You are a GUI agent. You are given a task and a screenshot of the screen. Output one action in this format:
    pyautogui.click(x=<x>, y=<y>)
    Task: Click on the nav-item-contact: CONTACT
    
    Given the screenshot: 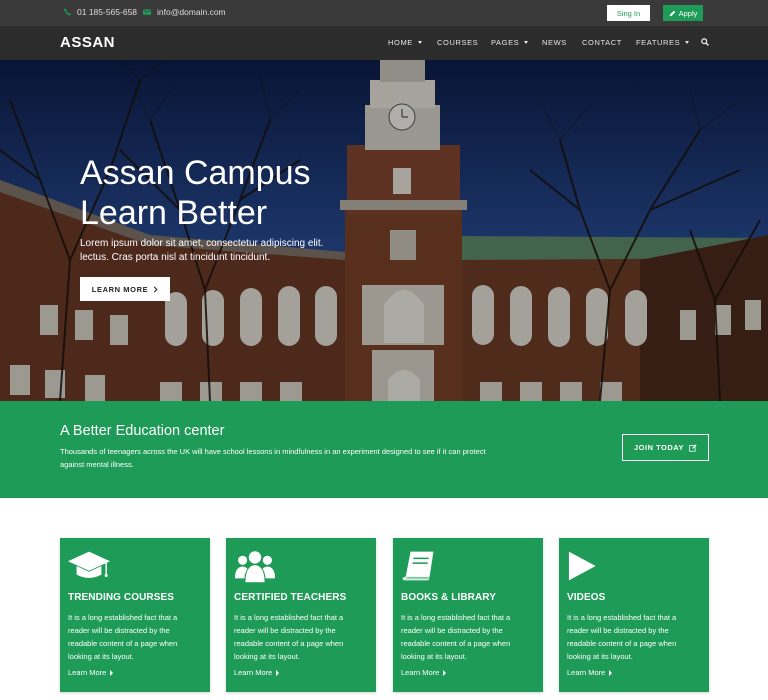 What is the action you would take?
    pyautogui.click(x=602, y=42)
    